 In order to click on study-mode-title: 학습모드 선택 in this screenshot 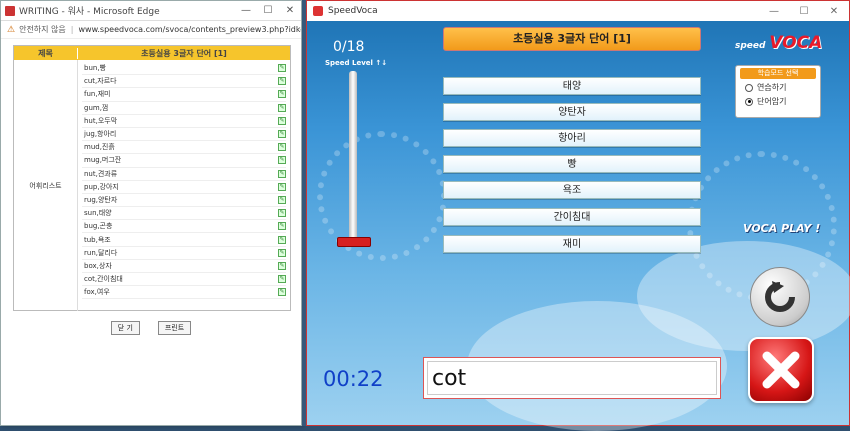, I will do `click(778, 73)`.